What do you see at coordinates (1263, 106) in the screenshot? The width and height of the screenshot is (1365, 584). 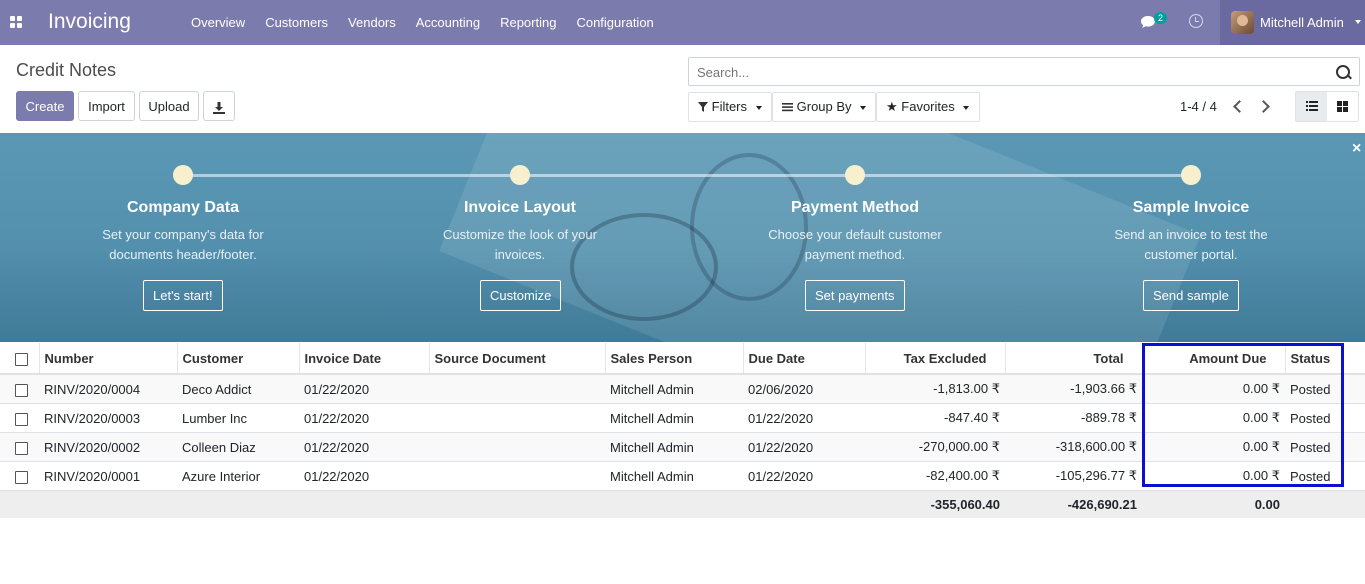 I see `chevron-right-icon` at bounding box center [1263, 106].